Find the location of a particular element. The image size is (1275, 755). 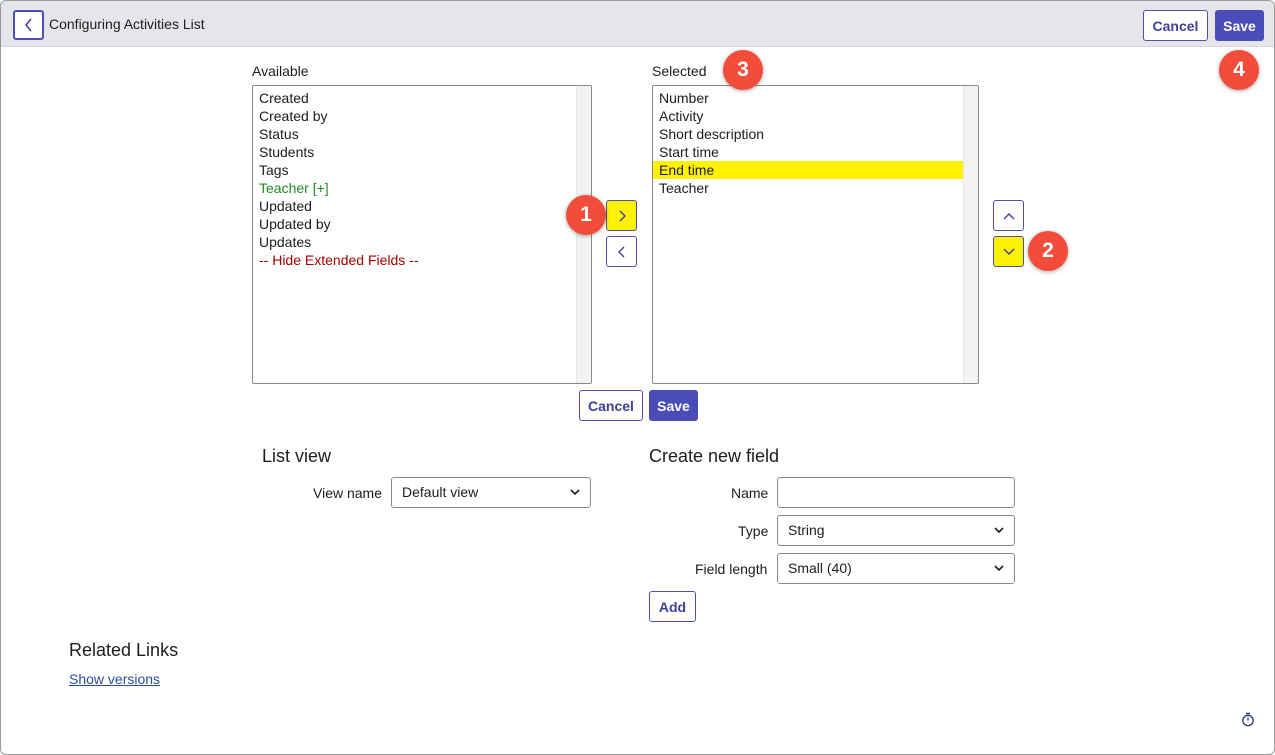

view-name-value: Default view is located at coordinates (440, 492).